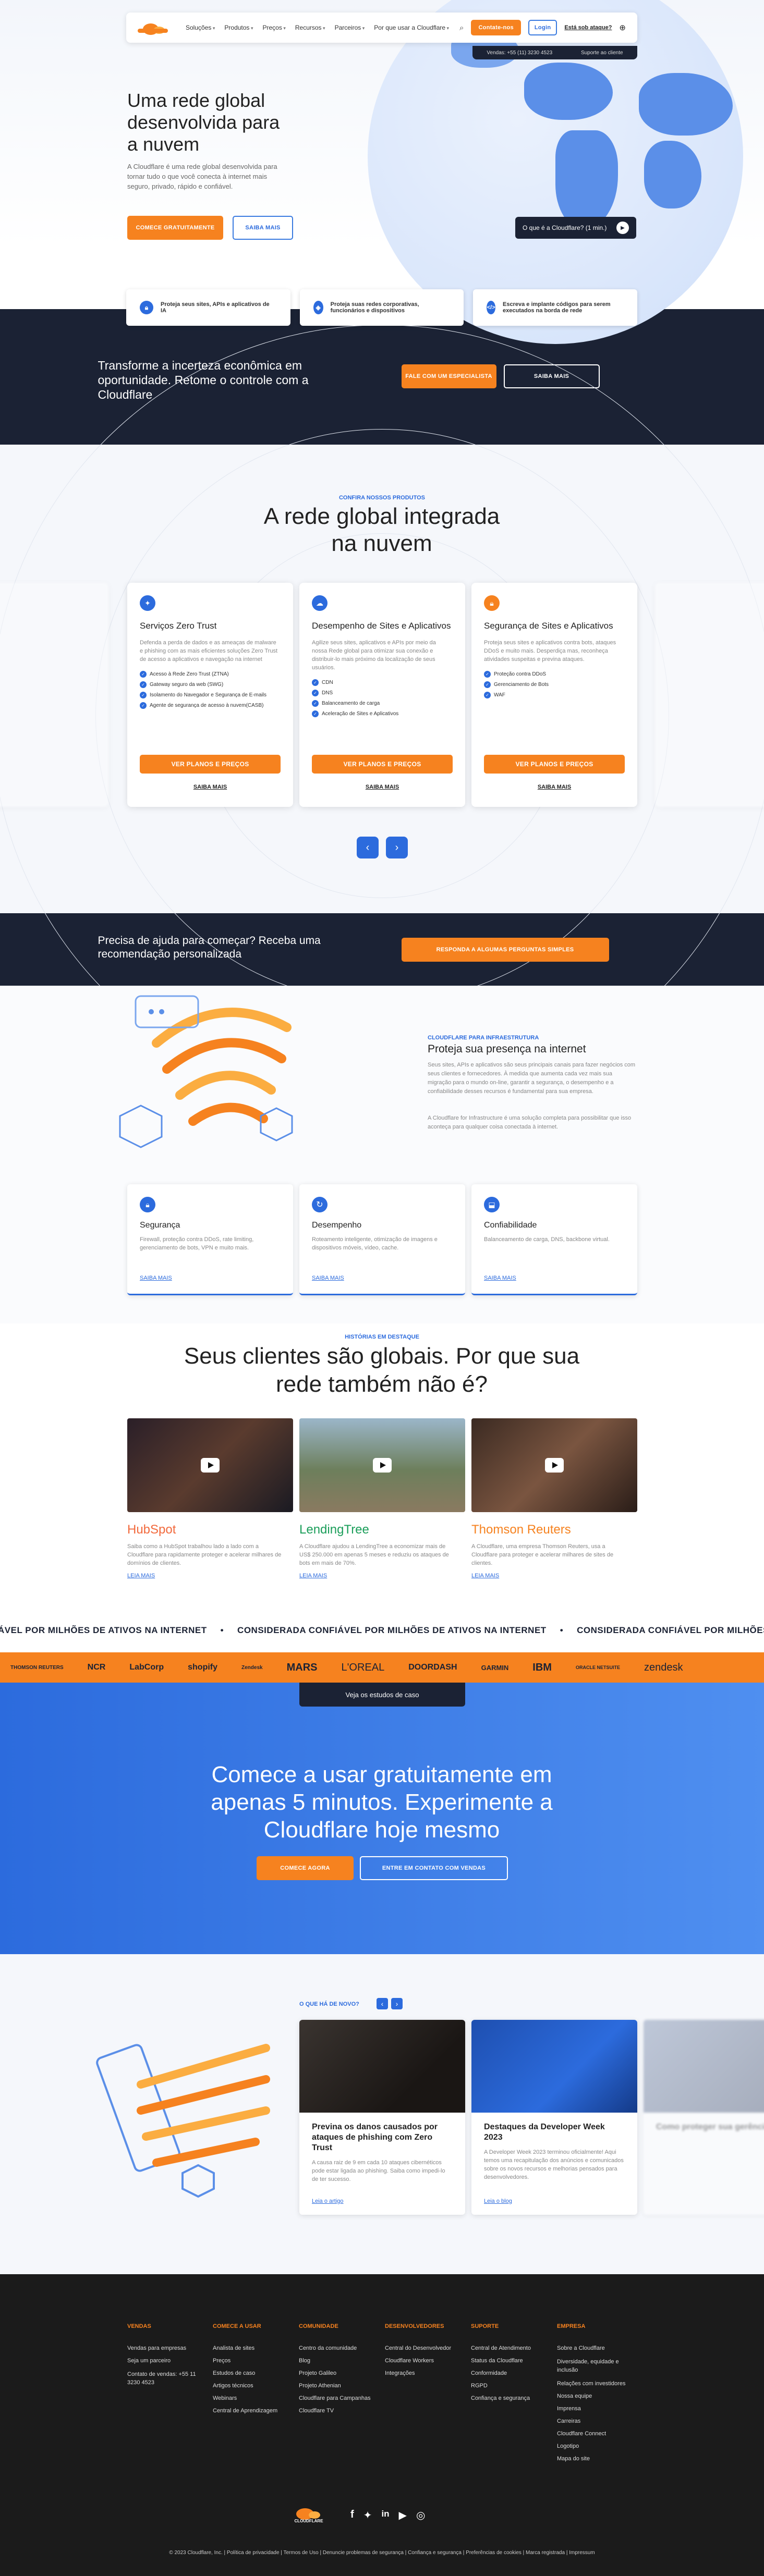 The image size is (764, 2576). I want to click on facebook-icon: f, so click(352, 2515).